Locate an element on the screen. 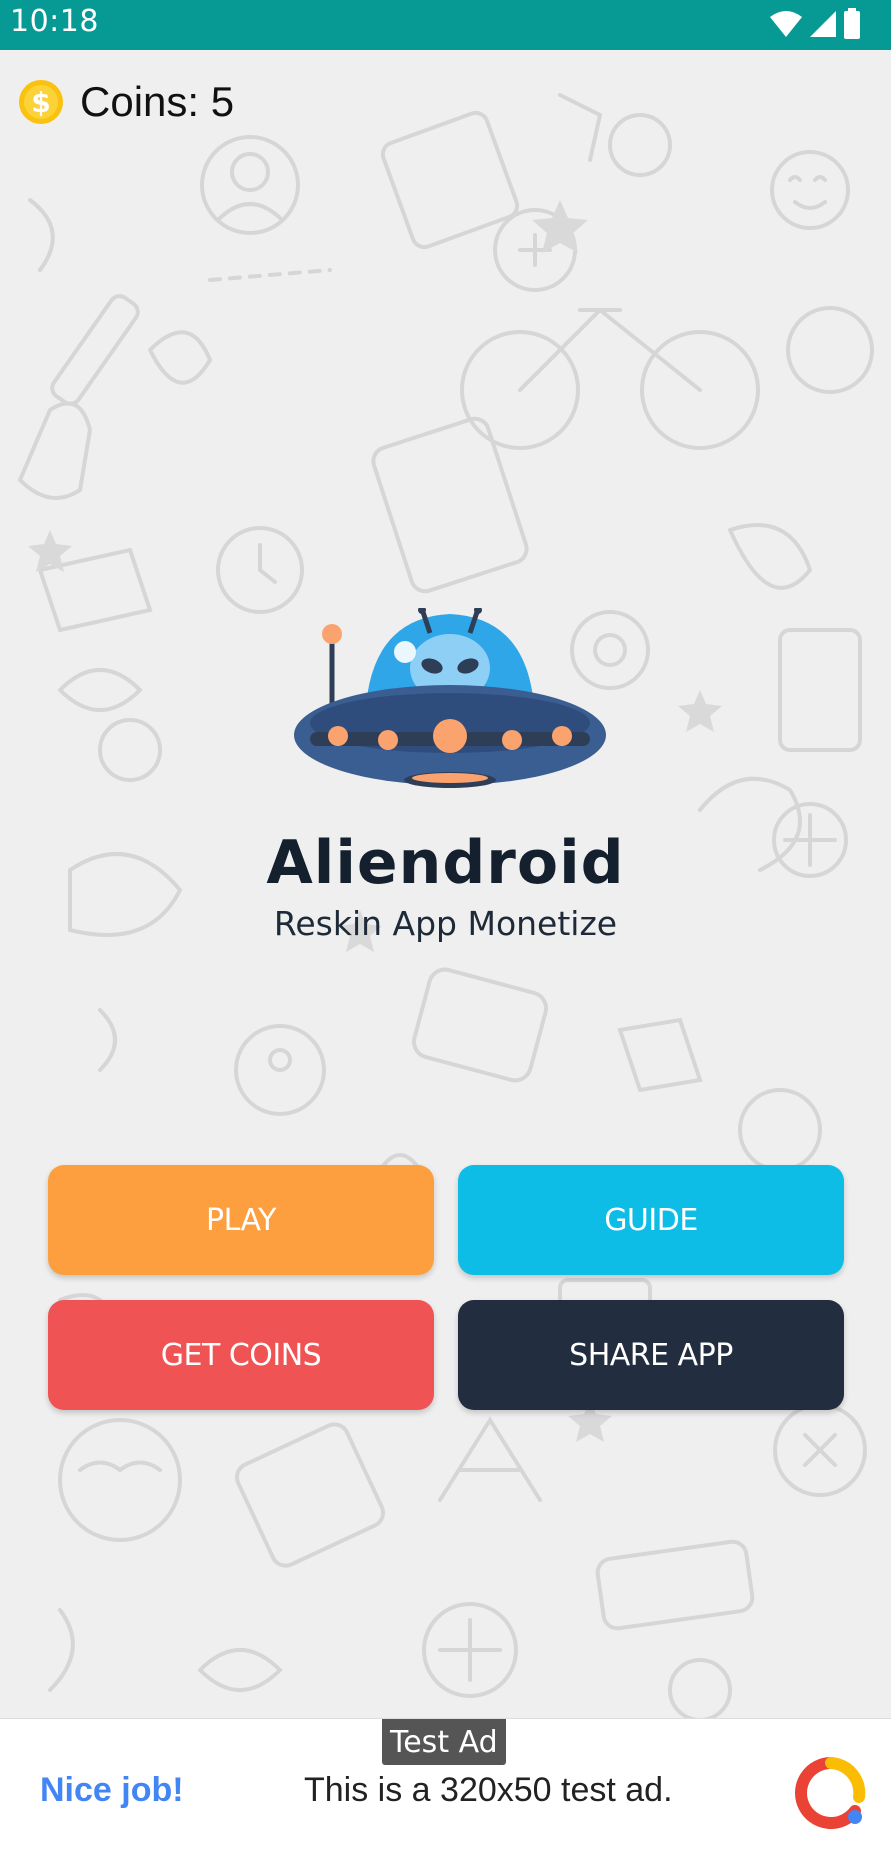 The width and height of the screenshot is (891, 1856). status-icons is located at coordinates (815, 24).